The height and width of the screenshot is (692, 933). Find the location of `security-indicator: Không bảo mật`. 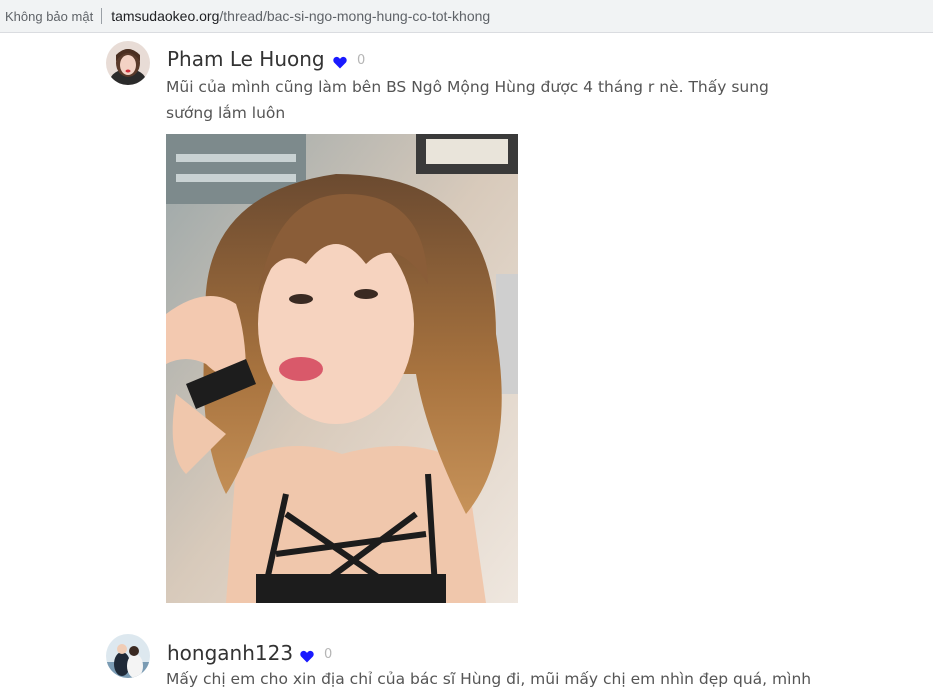

security-indicator: Không bảo mật is located at coordinates (46, 16).